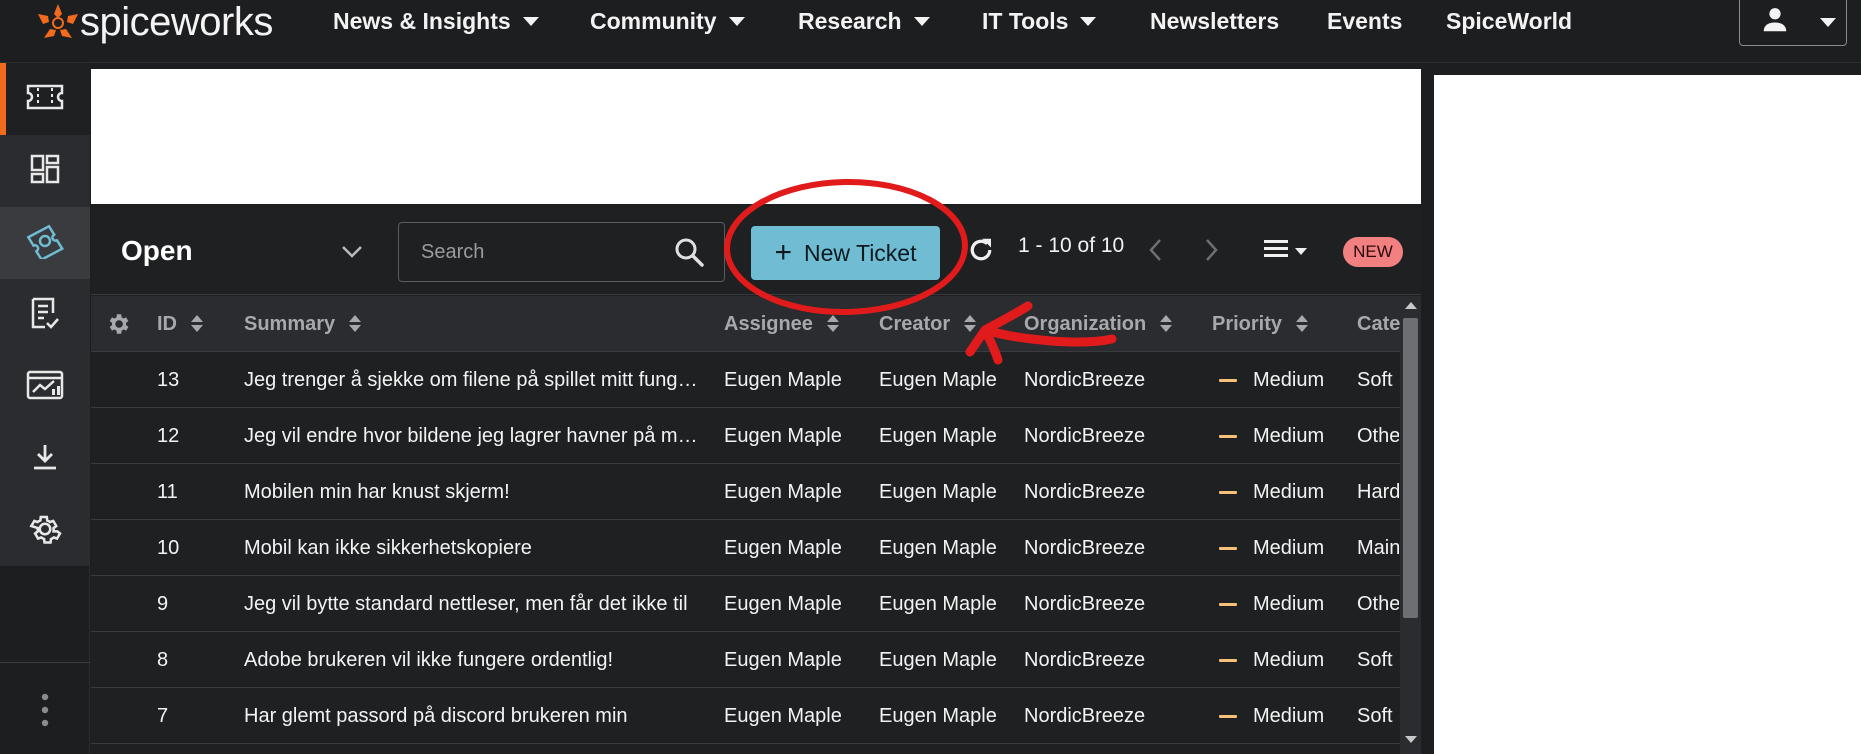 The width and height of the screenshot is (1861, 754). I want to click on analytics-icon, so click(45, 387).